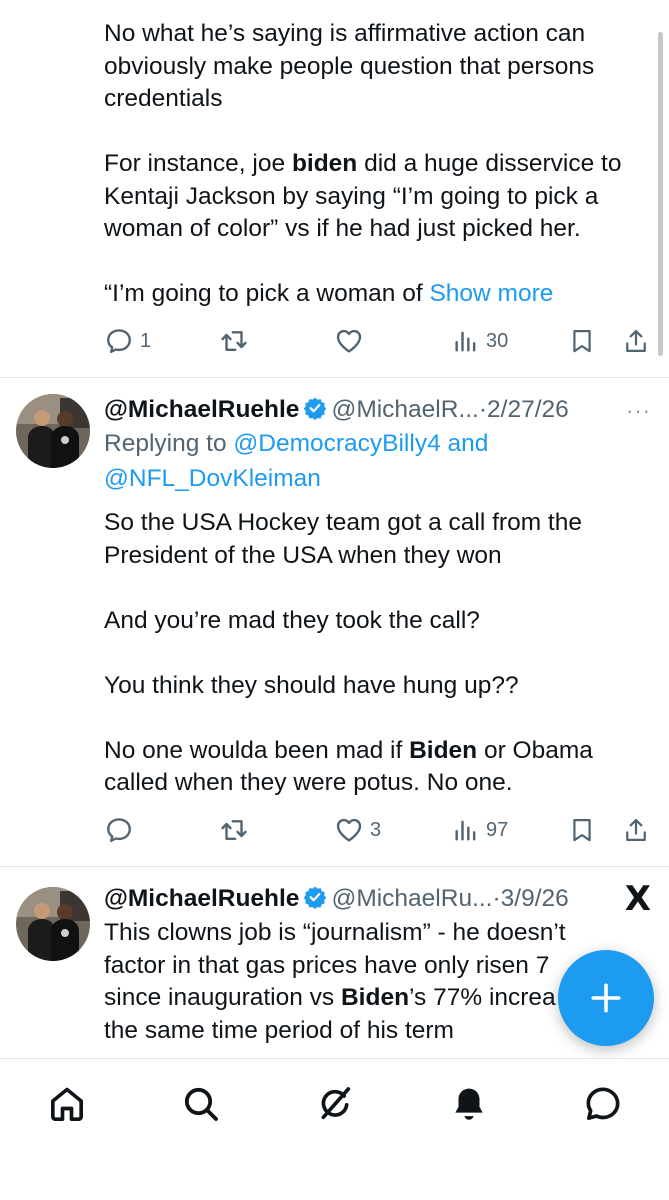  I want to click on tab-grok, so click(335, 1104).